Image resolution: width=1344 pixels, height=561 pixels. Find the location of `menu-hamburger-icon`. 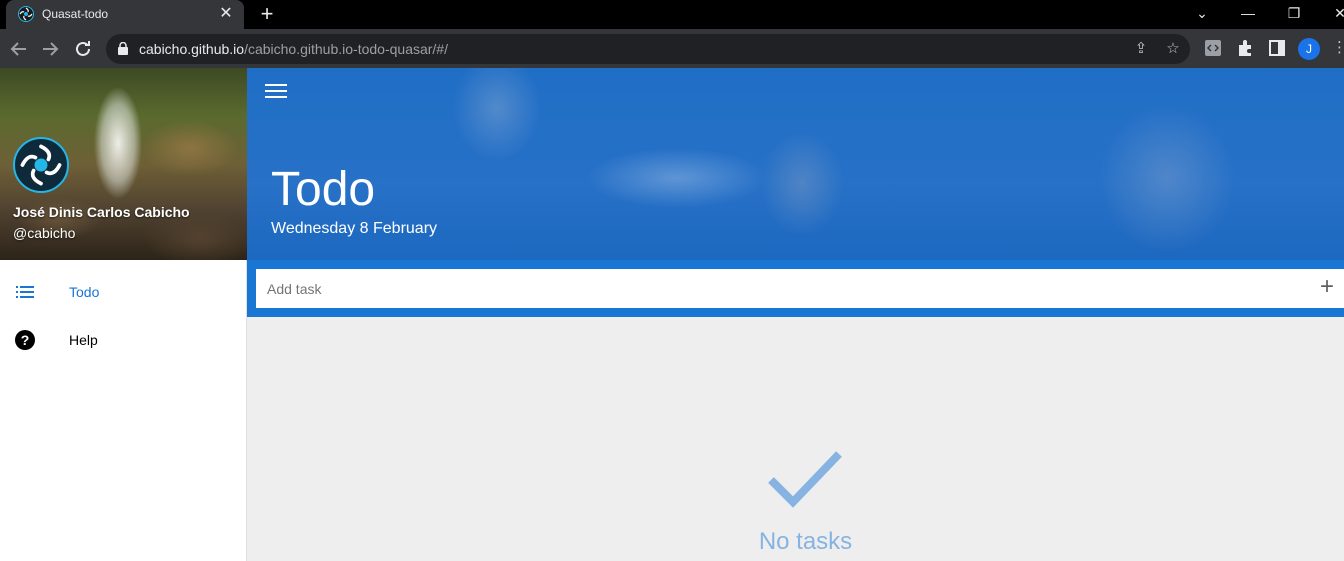

menu-hamburger-icon is located at coordinates (276, 93).